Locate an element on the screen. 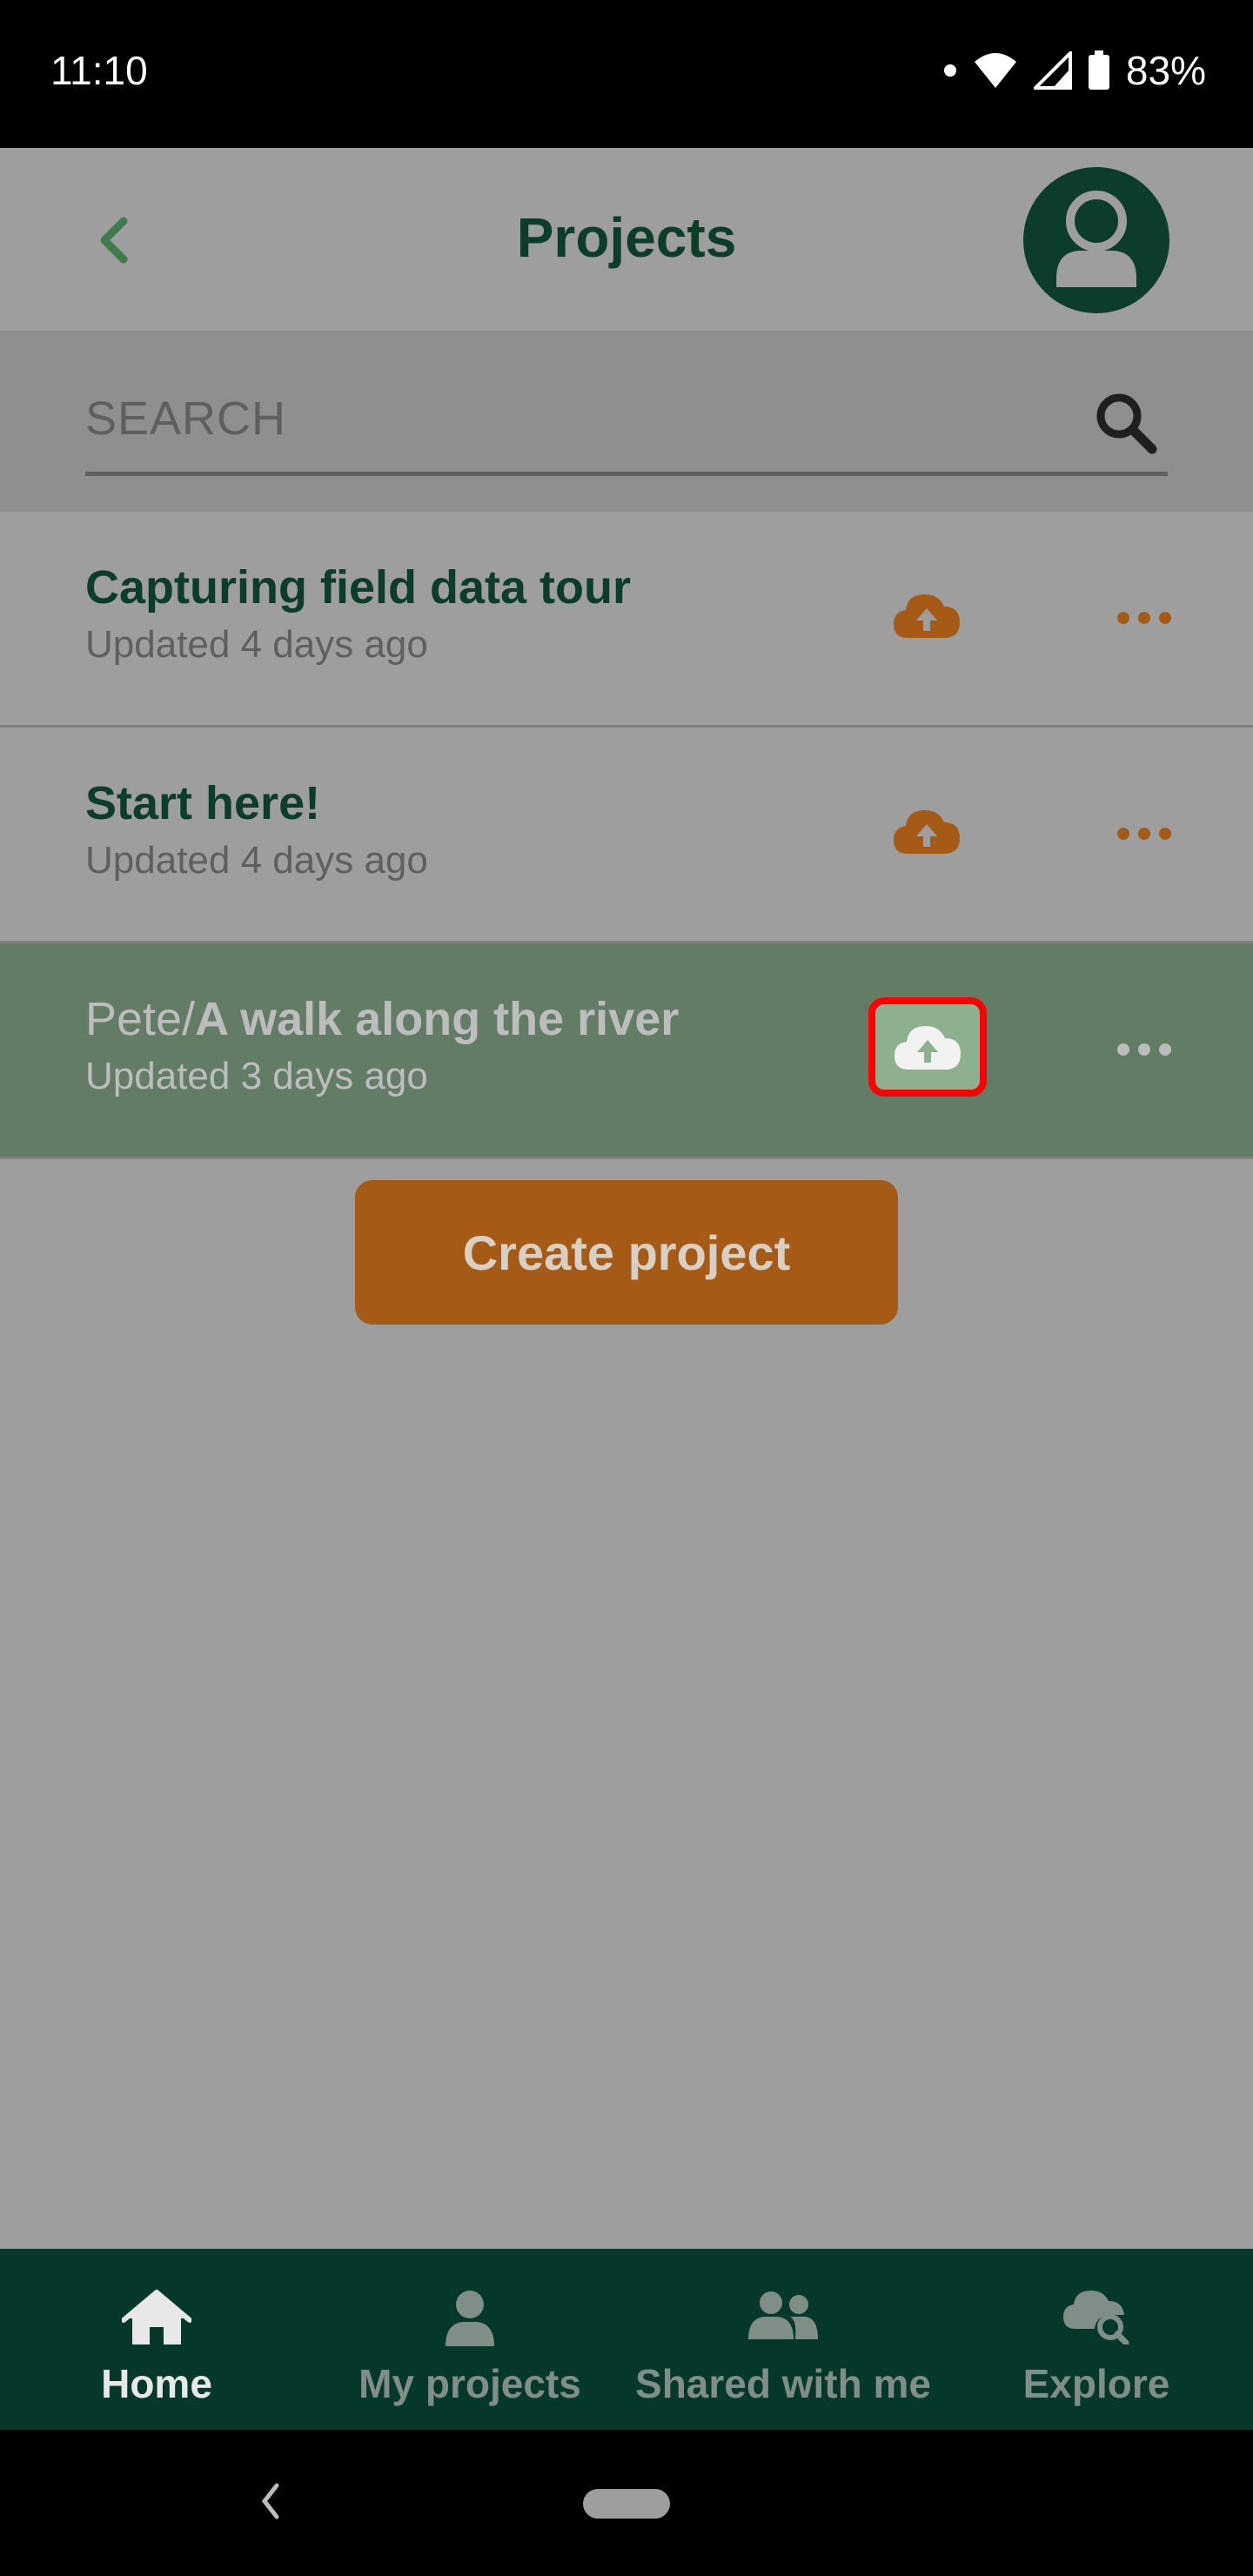 This screenshot has width=1253, height=2576. search-icon is located at coordinates (1126, 425).